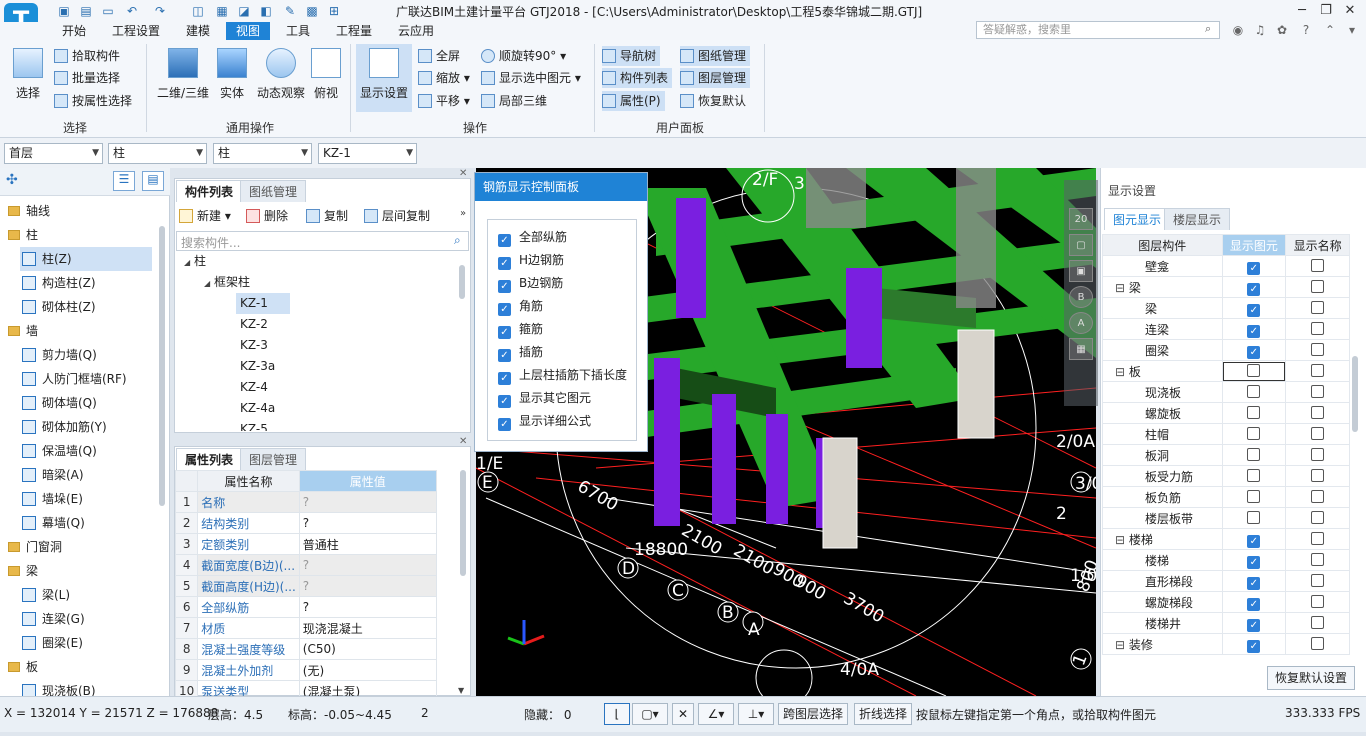 This screenshot has height=736, width=1366. Describe the element at coordinates (79, 643) in the screenshot. I see `nav-item: 圈梁(E)` at that location.